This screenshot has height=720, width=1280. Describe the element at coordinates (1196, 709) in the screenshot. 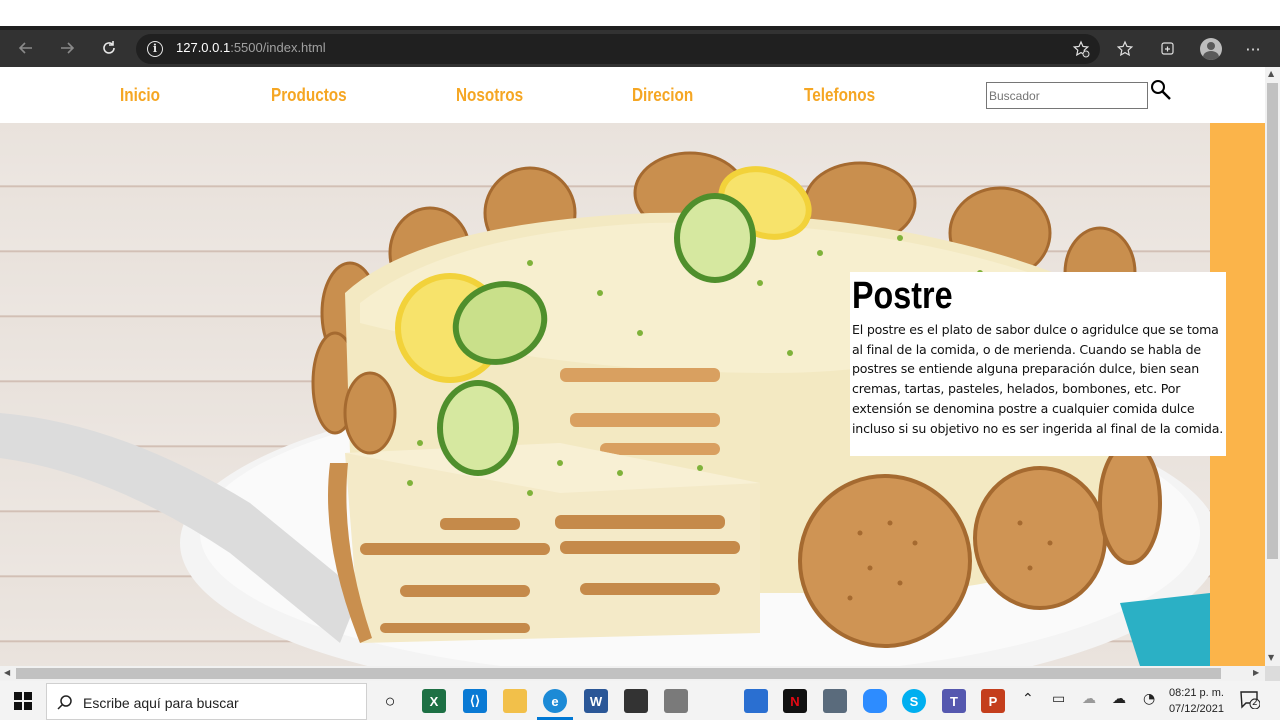

I see `clock-date: 07/12/2021` at that location.